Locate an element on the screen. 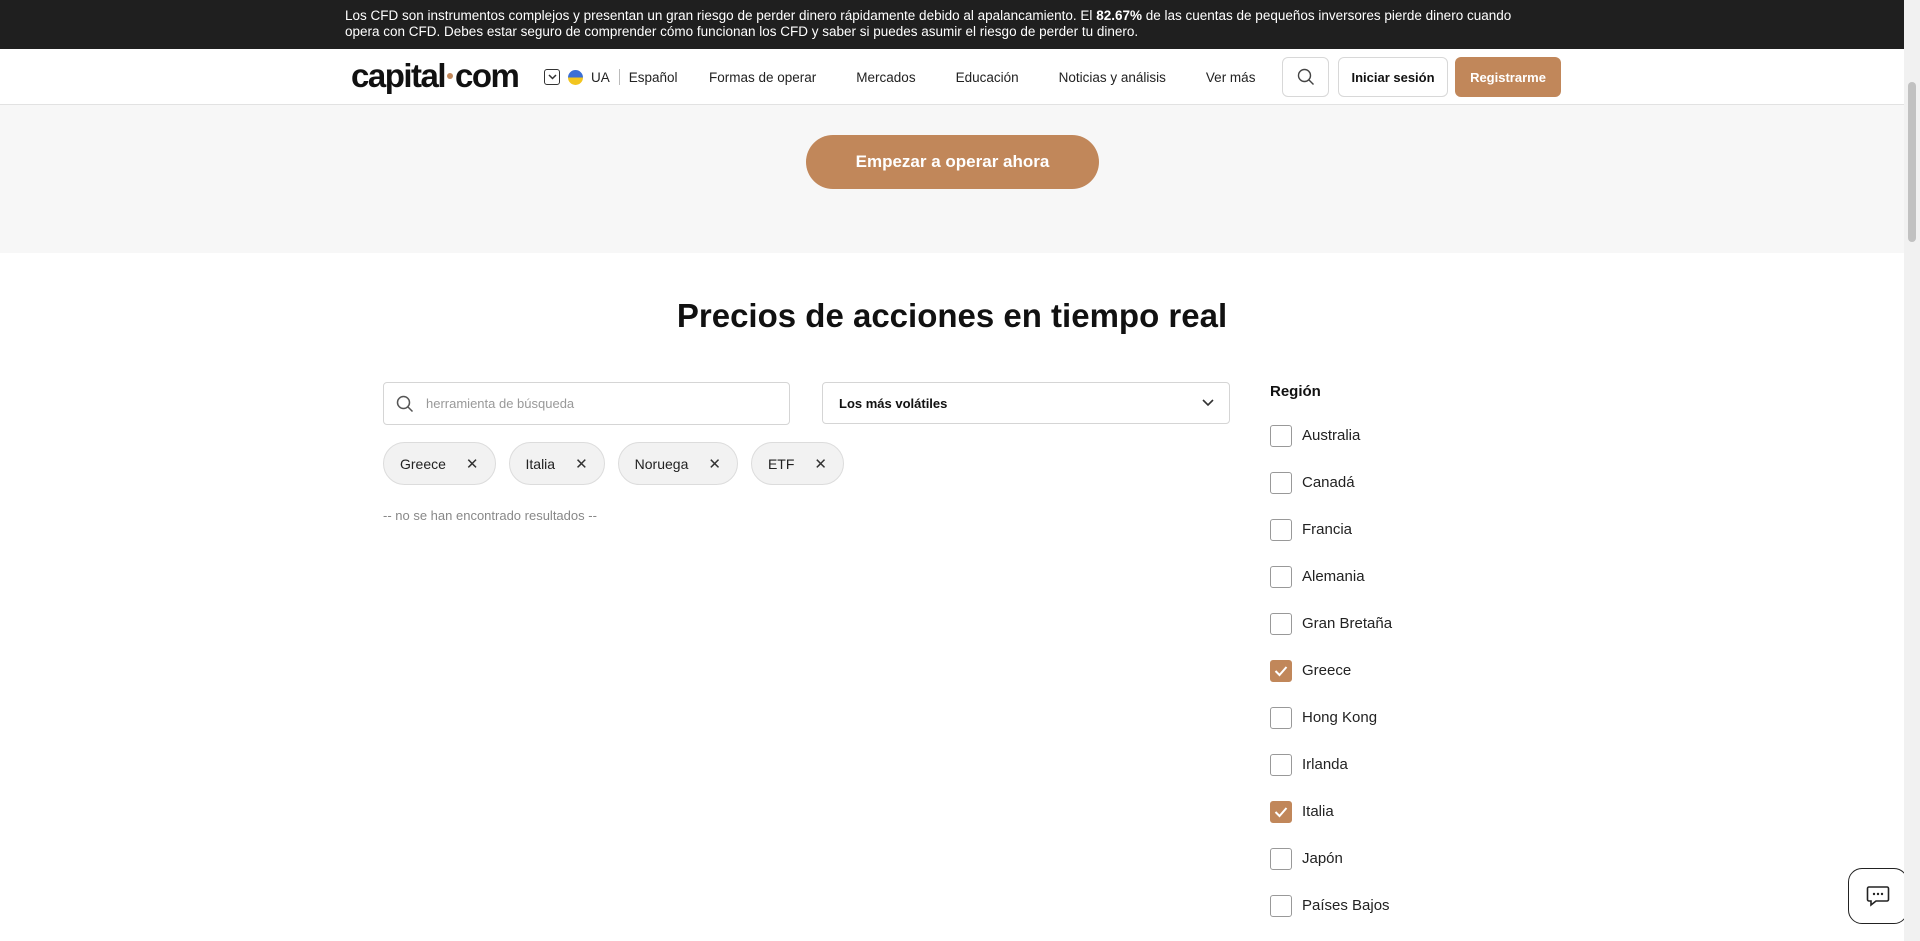 This screenshot has width=1920, height=941. region-item-label: Hong Kong is located at coordinates (1340, 717).